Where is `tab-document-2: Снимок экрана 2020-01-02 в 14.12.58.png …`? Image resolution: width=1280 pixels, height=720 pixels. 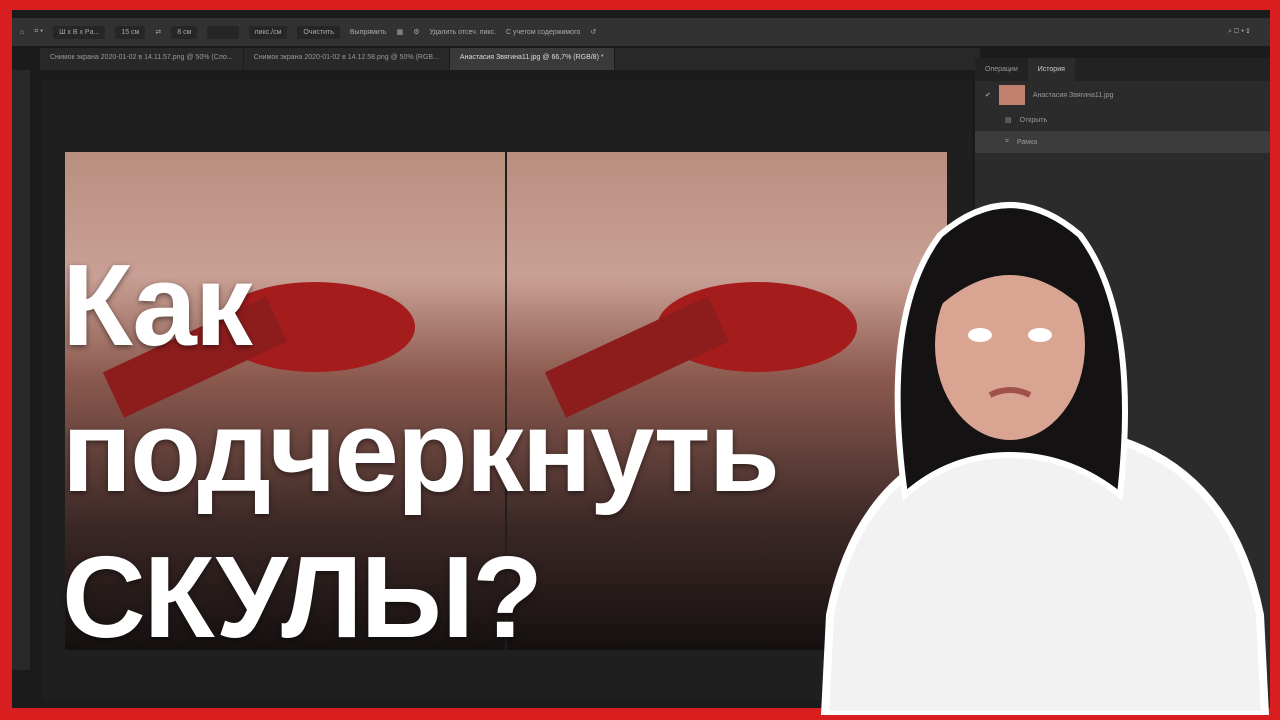
tab-document-2: Снимок экрана 2020-01-02 в 14.12.58.png … is located at coordinates (347, 59).